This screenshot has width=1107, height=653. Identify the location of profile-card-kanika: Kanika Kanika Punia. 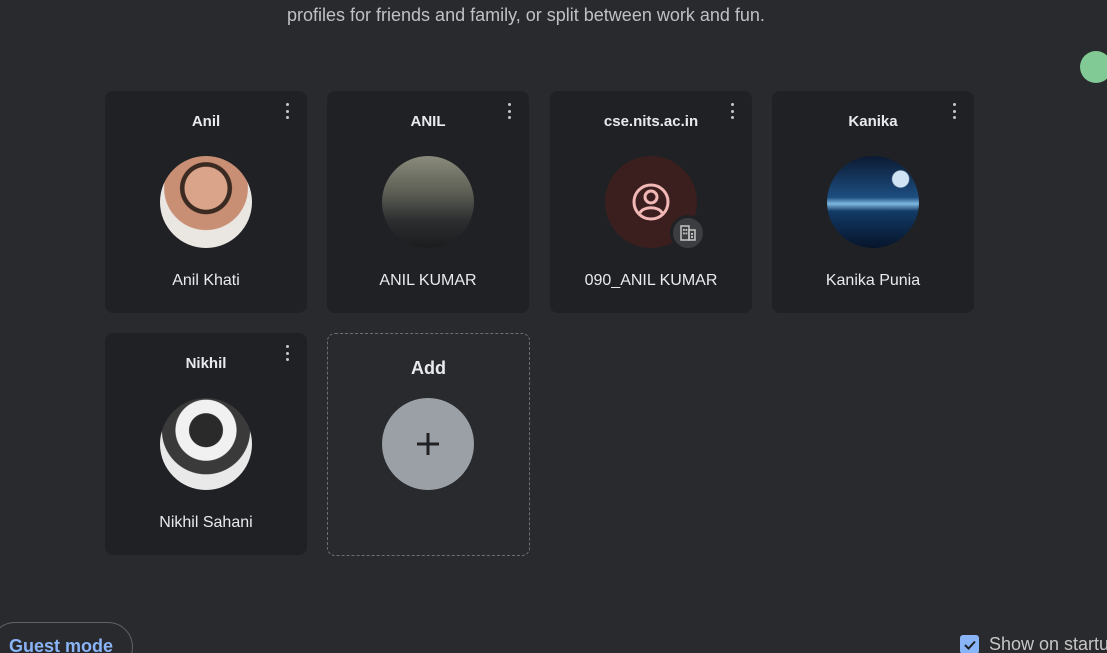
(873, 202).